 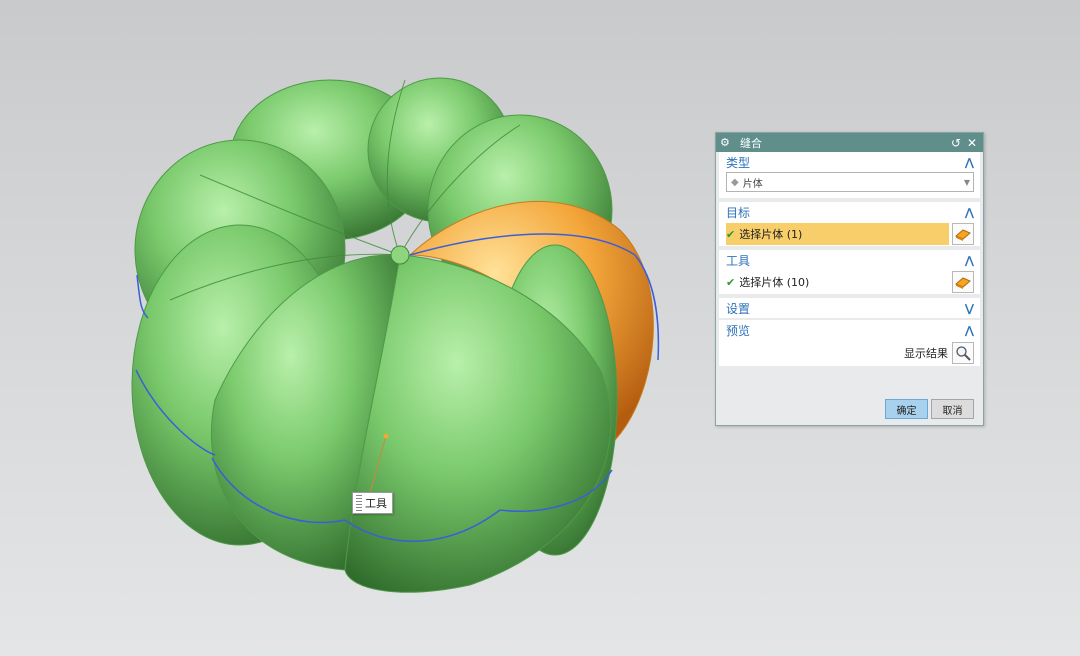 What do you see at coordinates (386, 436) in the screenshot?
I see `tooltip-anchor-point` at bounding box center [386, 436].